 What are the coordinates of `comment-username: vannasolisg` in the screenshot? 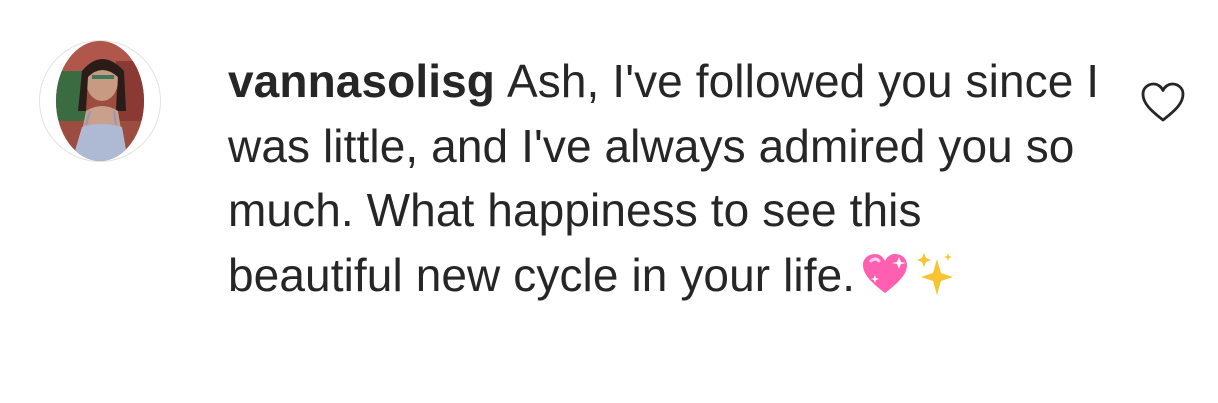 It's located at (361, 81).